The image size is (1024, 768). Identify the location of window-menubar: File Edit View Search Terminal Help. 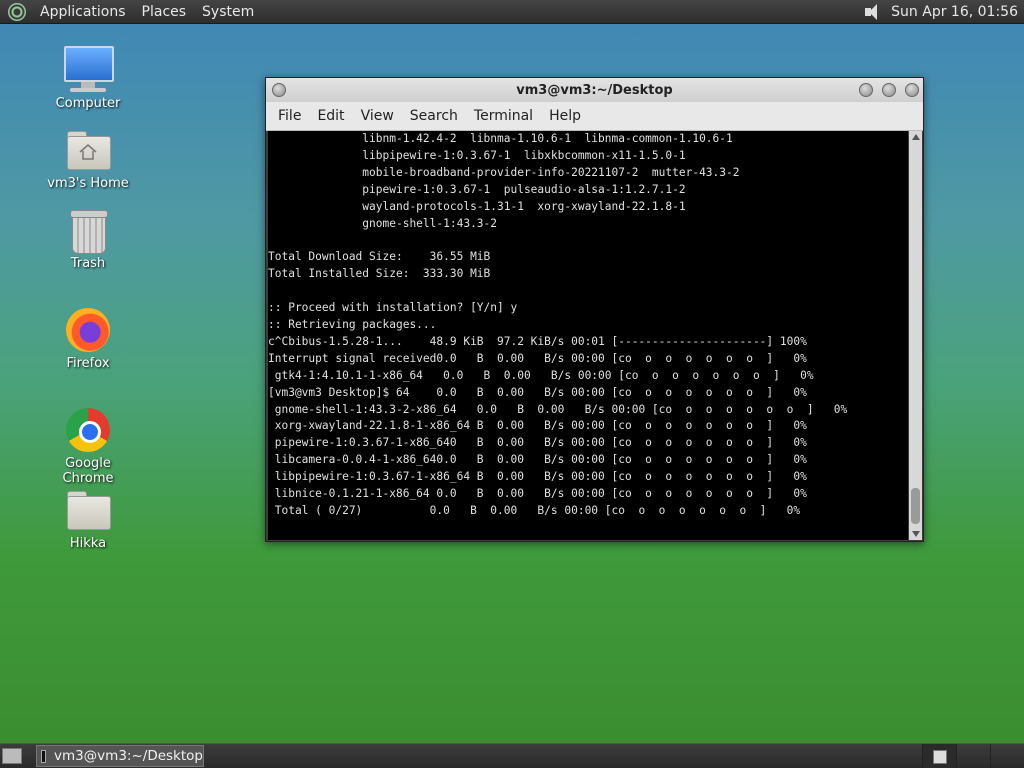
(594, 116).